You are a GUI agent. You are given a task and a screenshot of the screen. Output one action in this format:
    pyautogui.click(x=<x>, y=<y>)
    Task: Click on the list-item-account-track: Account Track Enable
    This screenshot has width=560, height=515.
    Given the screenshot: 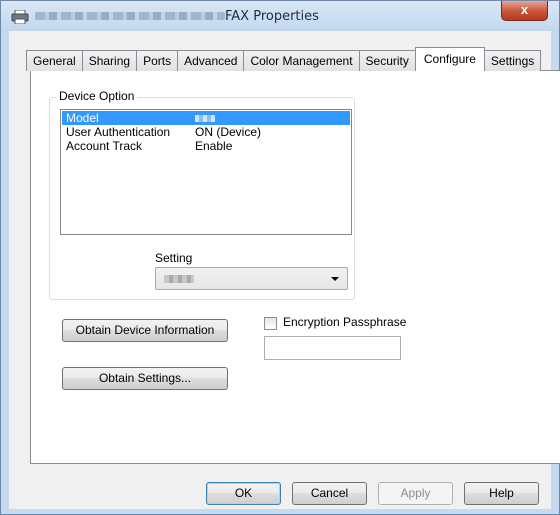 What is the action you would take?
    pyautogui.click(x=206, y=146)
    